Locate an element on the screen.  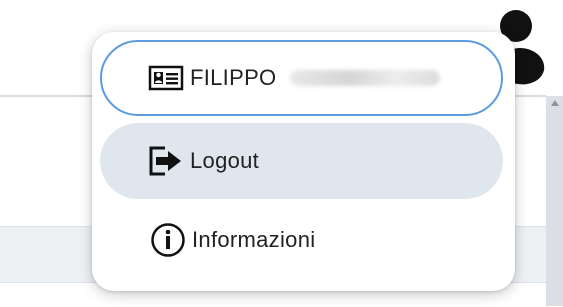
id-card-icon is located at coordinates (166, 78).